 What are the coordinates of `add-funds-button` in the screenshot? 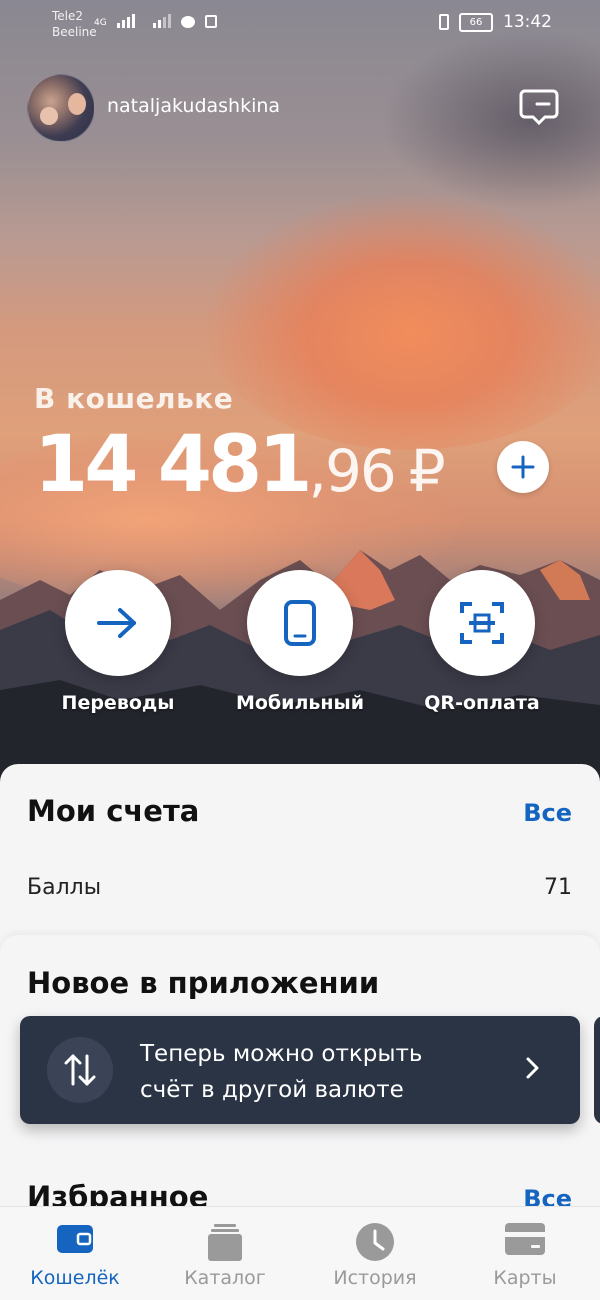 It's located at (523, 467).